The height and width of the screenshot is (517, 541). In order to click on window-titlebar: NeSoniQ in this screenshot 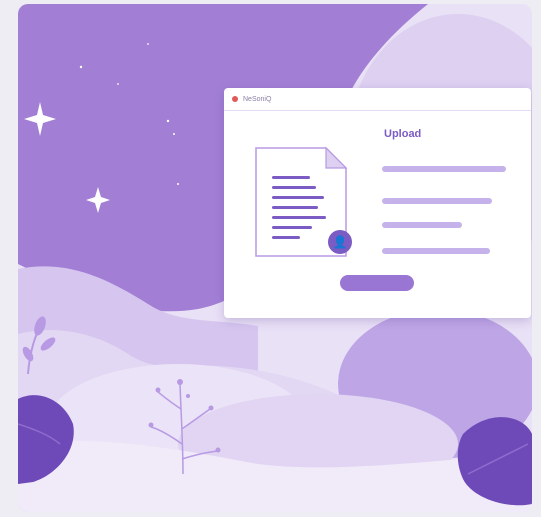, I will do `click(377, 99)`.